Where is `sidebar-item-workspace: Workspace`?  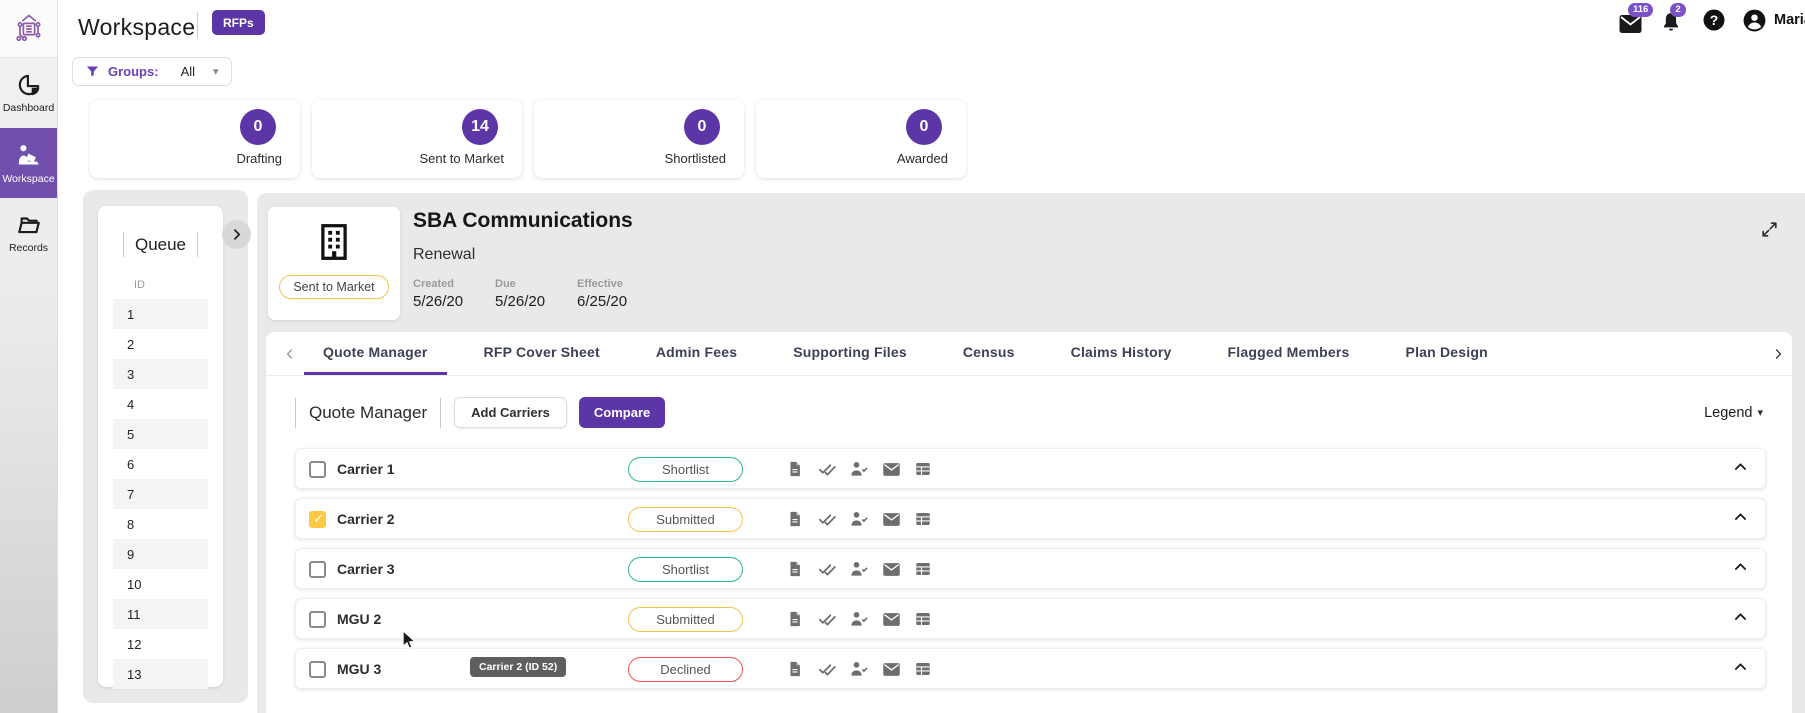
sidebar-item-workspace: Workspace is located at coordinates (28, 163).